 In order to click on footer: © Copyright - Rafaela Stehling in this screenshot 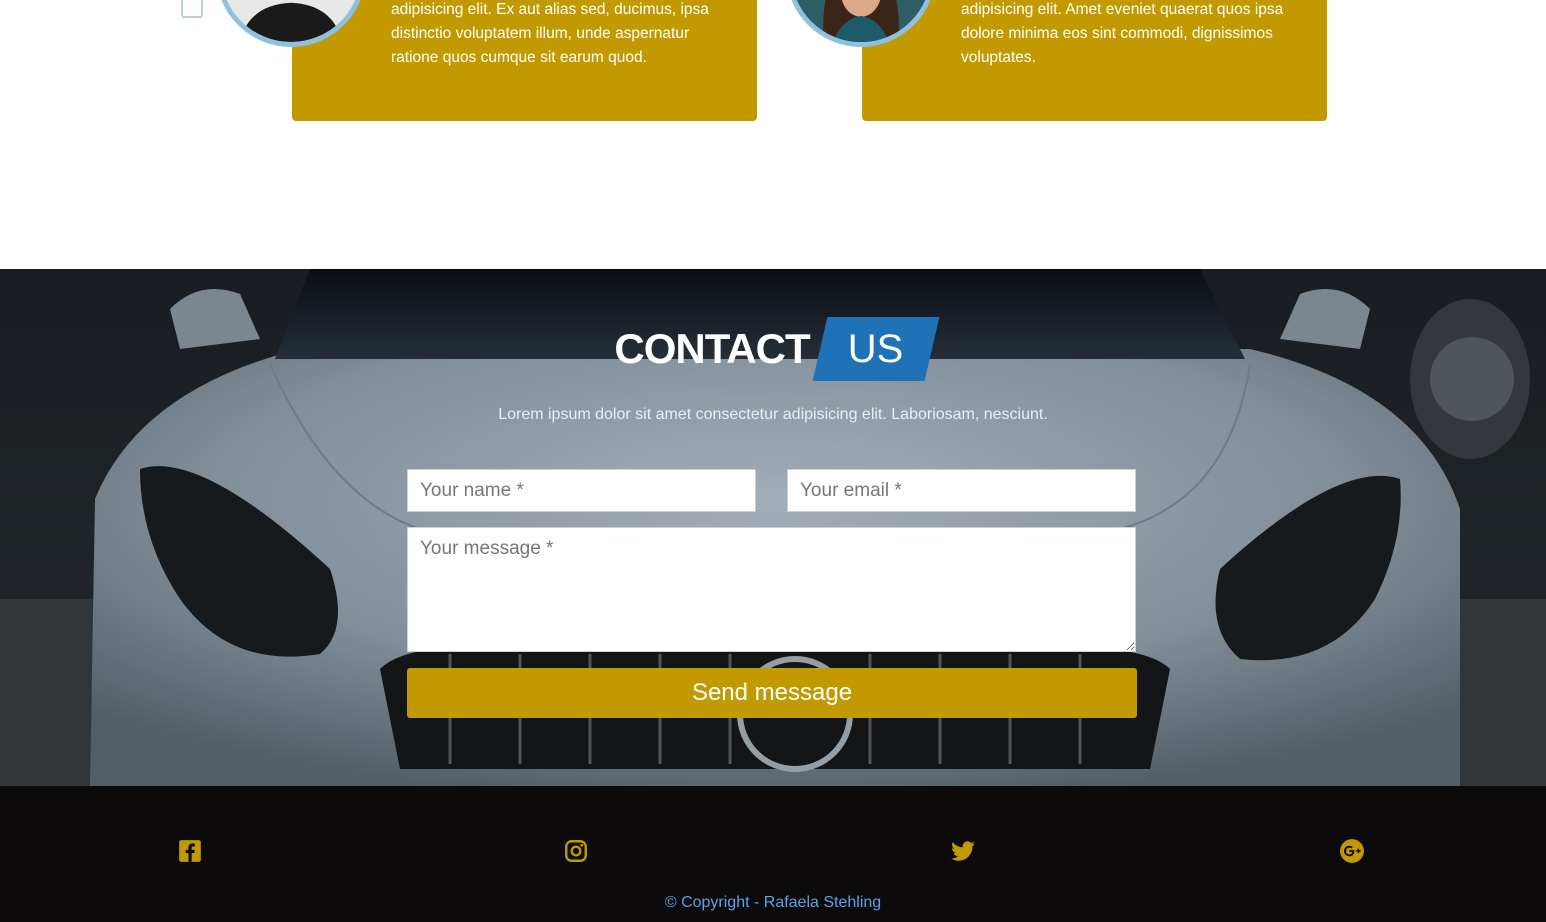, I will do `click(773, 854)`.